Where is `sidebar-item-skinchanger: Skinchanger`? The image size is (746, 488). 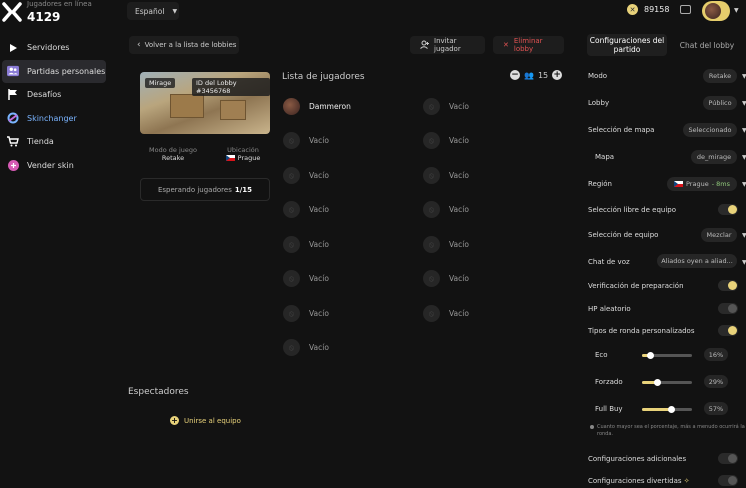 sidebar-item-skinchanger: Skinchanger is located at coordinates (54, 119).